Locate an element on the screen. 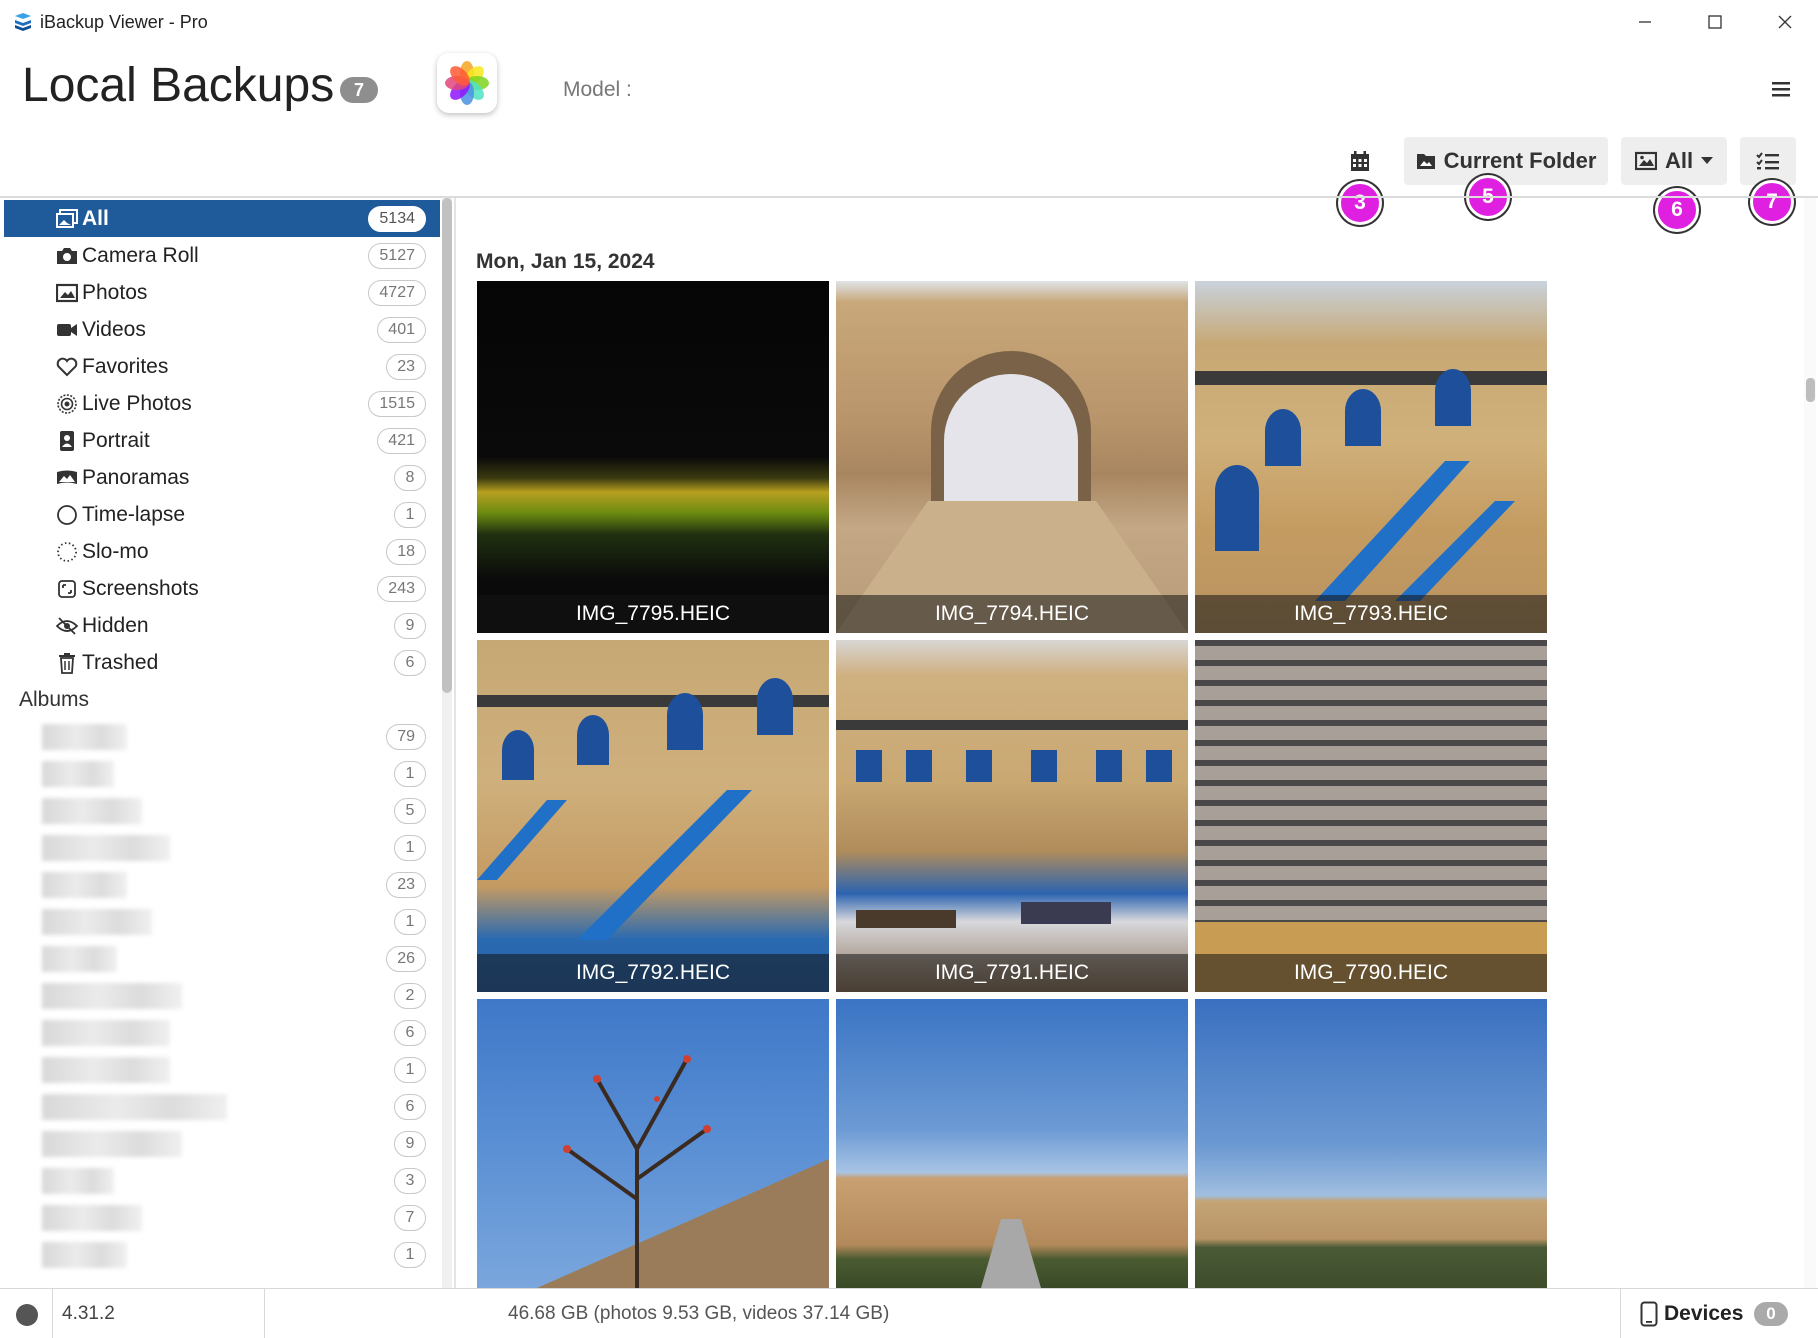 This screenshot has width=1818, height=1338. album-item: 3 is located at coordinates (222, 1180).